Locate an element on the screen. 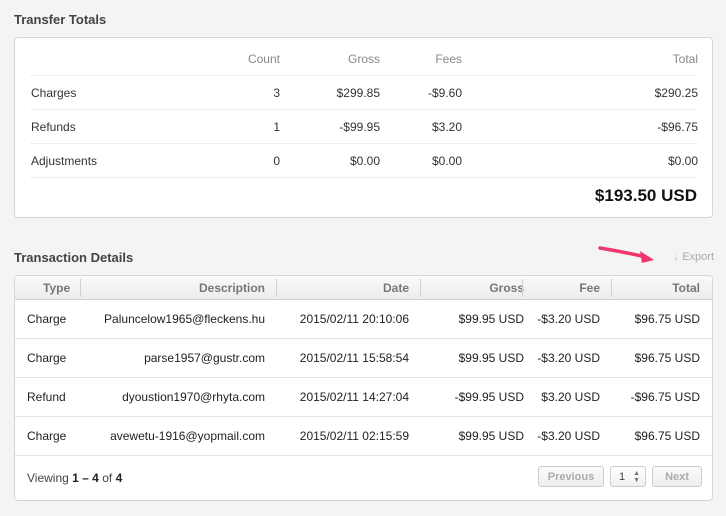  table-footer: Viewing 1 – 4 of 4 Previous 1 ▲ ▼ Next is located at coordinates (363, 478).